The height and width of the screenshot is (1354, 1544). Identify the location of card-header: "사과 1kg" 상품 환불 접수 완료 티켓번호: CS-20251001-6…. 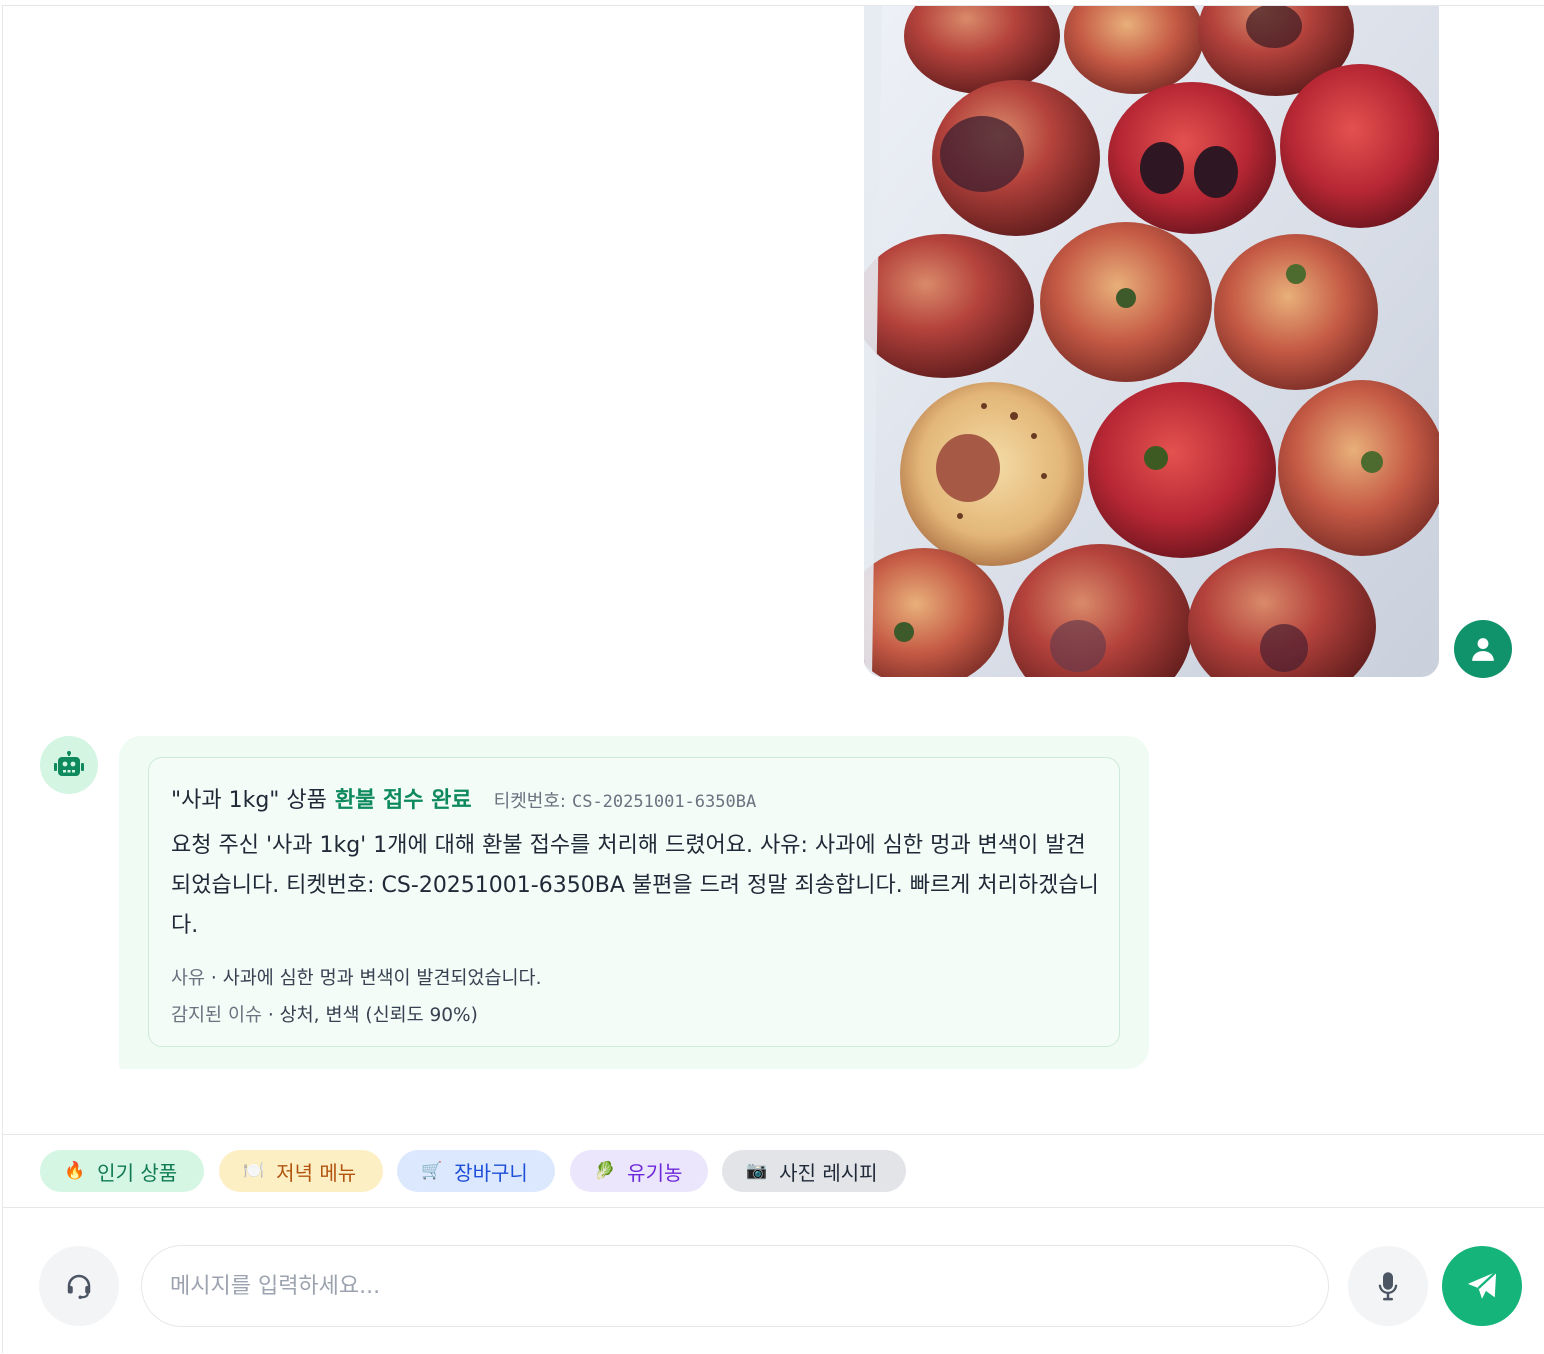
(634, 798).